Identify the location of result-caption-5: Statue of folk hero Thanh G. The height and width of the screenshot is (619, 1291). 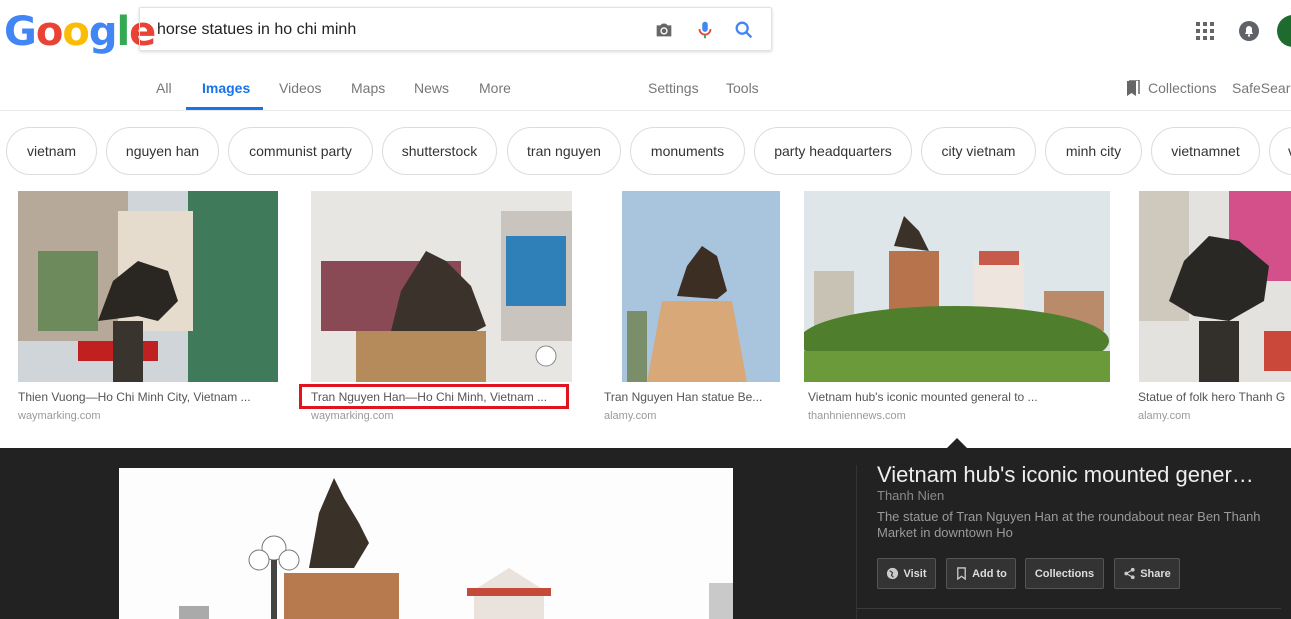
(1214, 397).